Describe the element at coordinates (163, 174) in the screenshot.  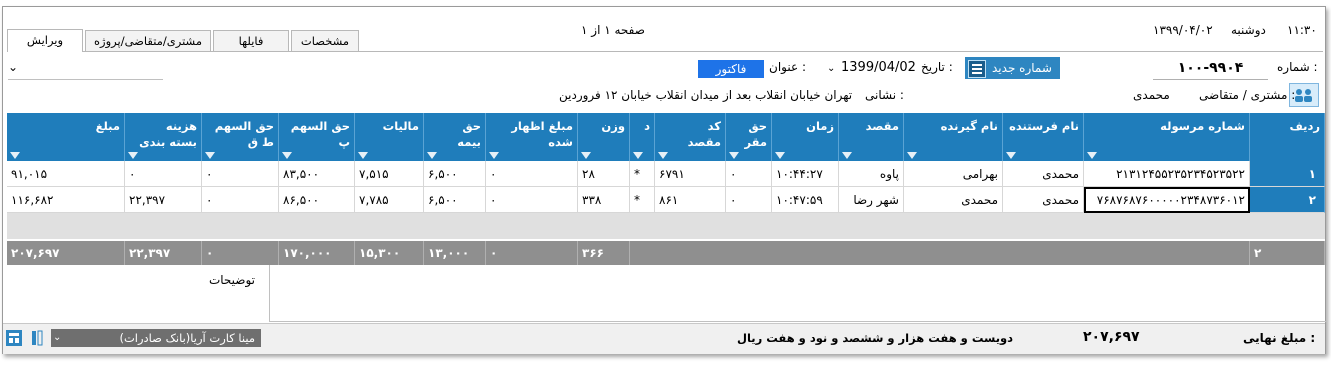
I see `cell-packing: ۰` at that location.